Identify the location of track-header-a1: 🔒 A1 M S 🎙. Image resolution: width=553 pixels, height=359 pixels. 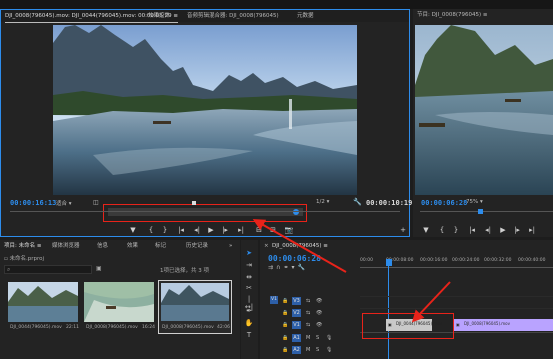
(307, 339).